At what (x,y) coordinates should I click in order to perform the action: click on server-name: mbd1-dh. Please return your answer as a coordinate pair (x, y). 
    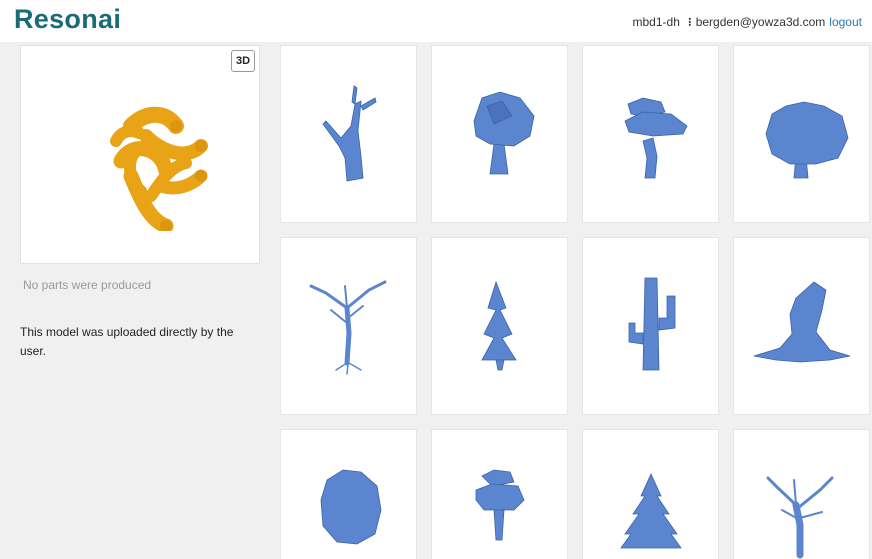
    Looking at the image, I should click on (656, 22).